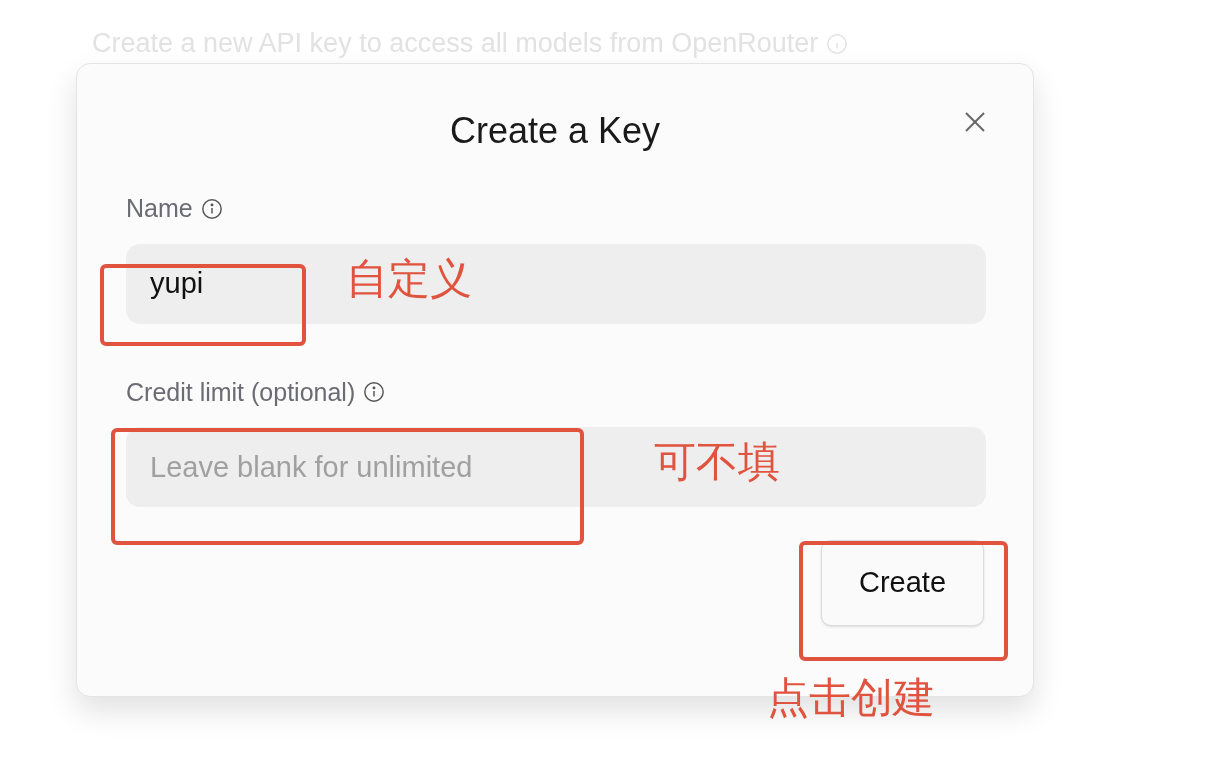 Image resolution: width=1214 pixels, height=764 pixels. Describe the element at coordinates (159, 208) in the screenshot. I see `field-label: Name` at that location.